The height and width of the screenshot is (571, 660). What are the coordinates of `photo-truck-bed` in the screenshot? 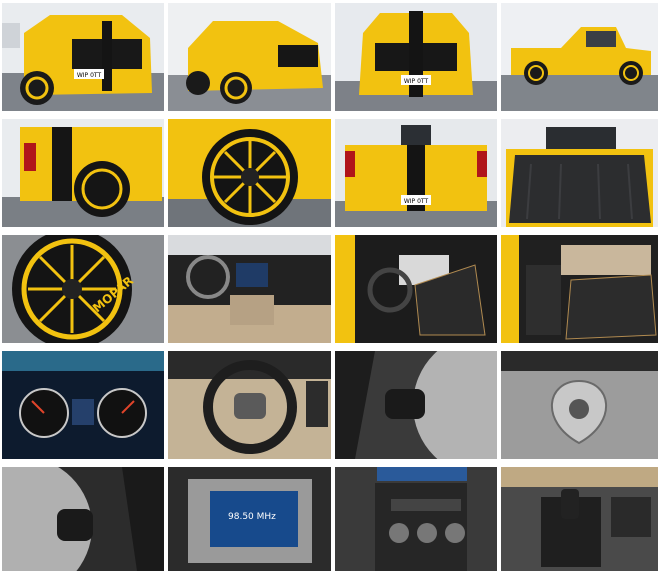 It's located at (579, 173).